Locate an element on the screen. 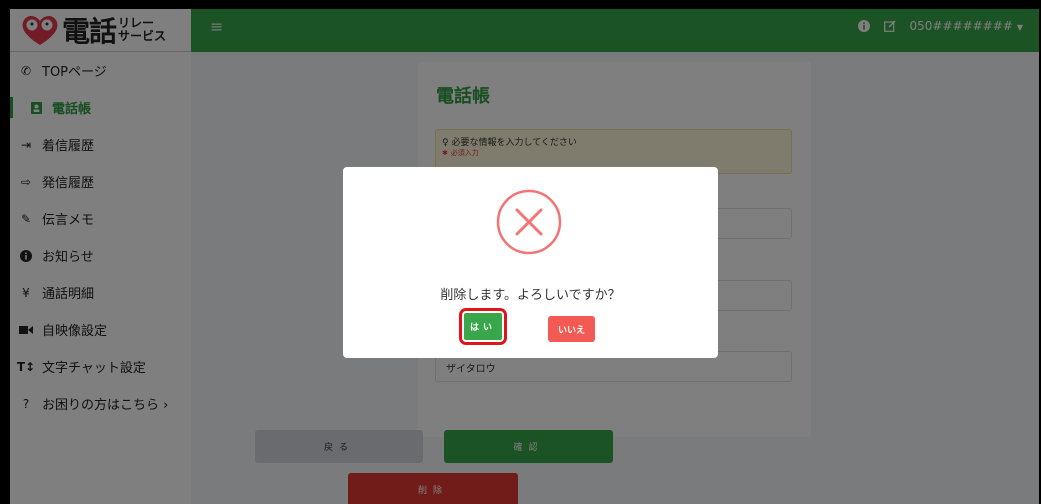 The height and width of the screenshot is (504, 1041). no-button-label: いいえ is located at coordinates (571, 330).